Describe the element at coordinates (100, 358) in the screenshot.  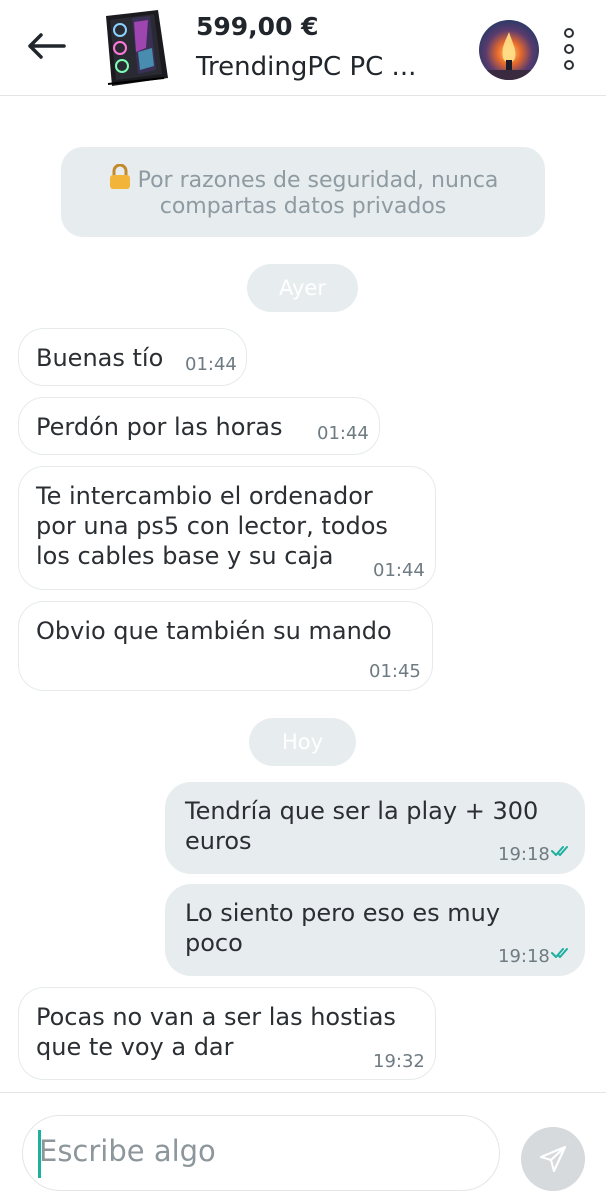
I see `message-text: Buenas tío` at that location.